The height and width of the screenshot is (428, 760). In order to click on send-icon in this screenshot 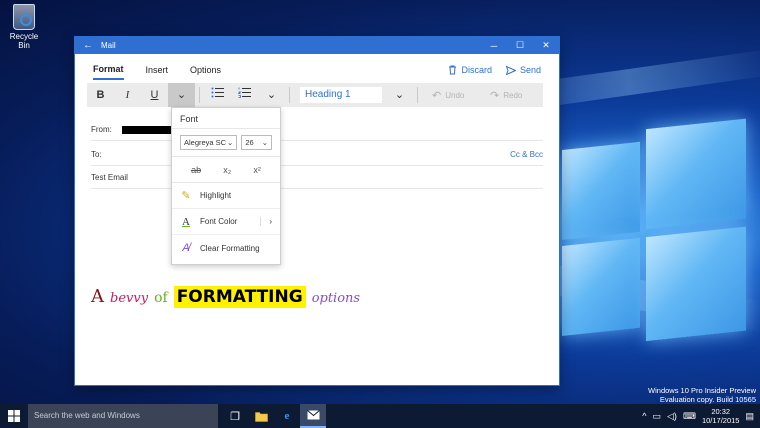, I will do `click(510, 70)`.